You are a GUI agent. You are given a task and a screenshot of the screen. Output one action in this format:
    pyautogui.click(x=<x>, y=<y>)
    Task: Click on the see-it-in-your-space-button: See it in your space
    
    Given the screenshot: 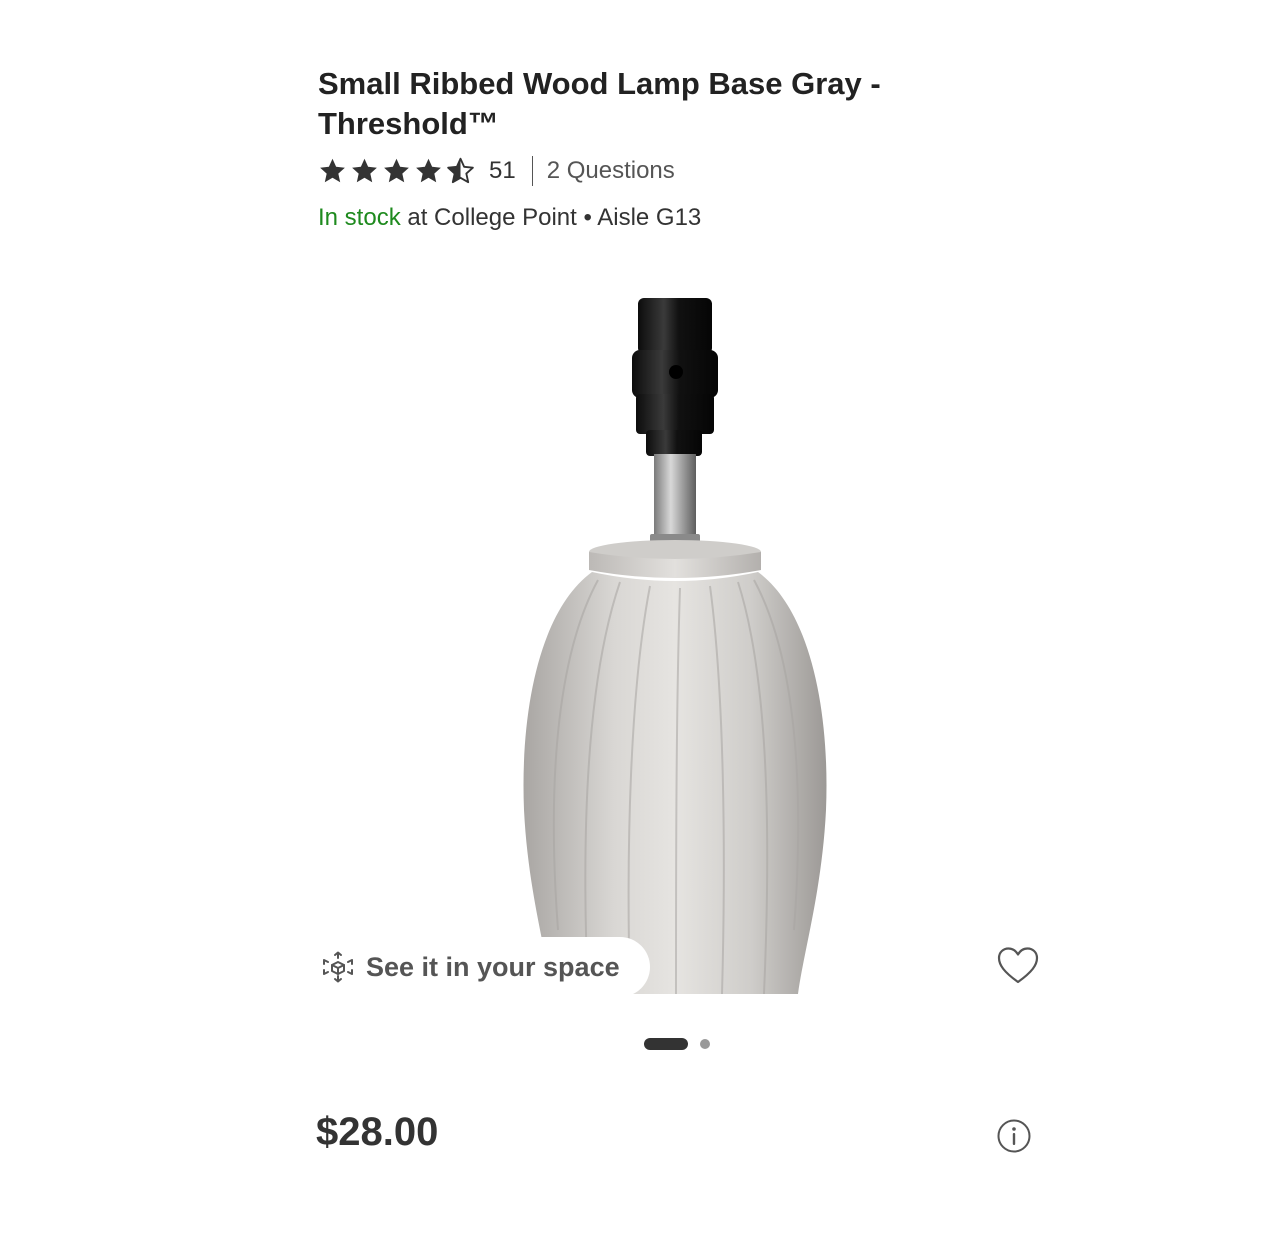 What is the action you would take?
    pyautogui.click(x=478, y=967)
    